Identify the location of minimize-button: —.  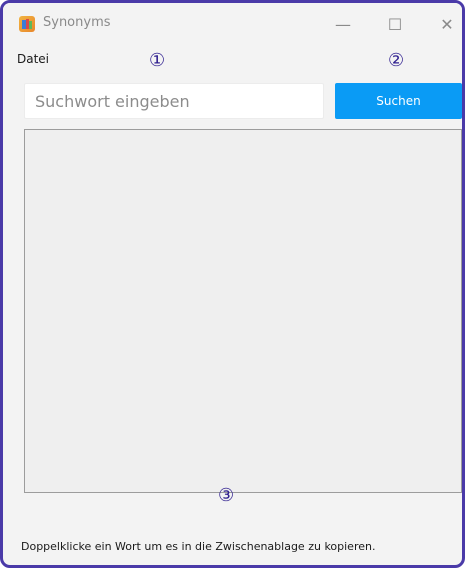
(343, 24).